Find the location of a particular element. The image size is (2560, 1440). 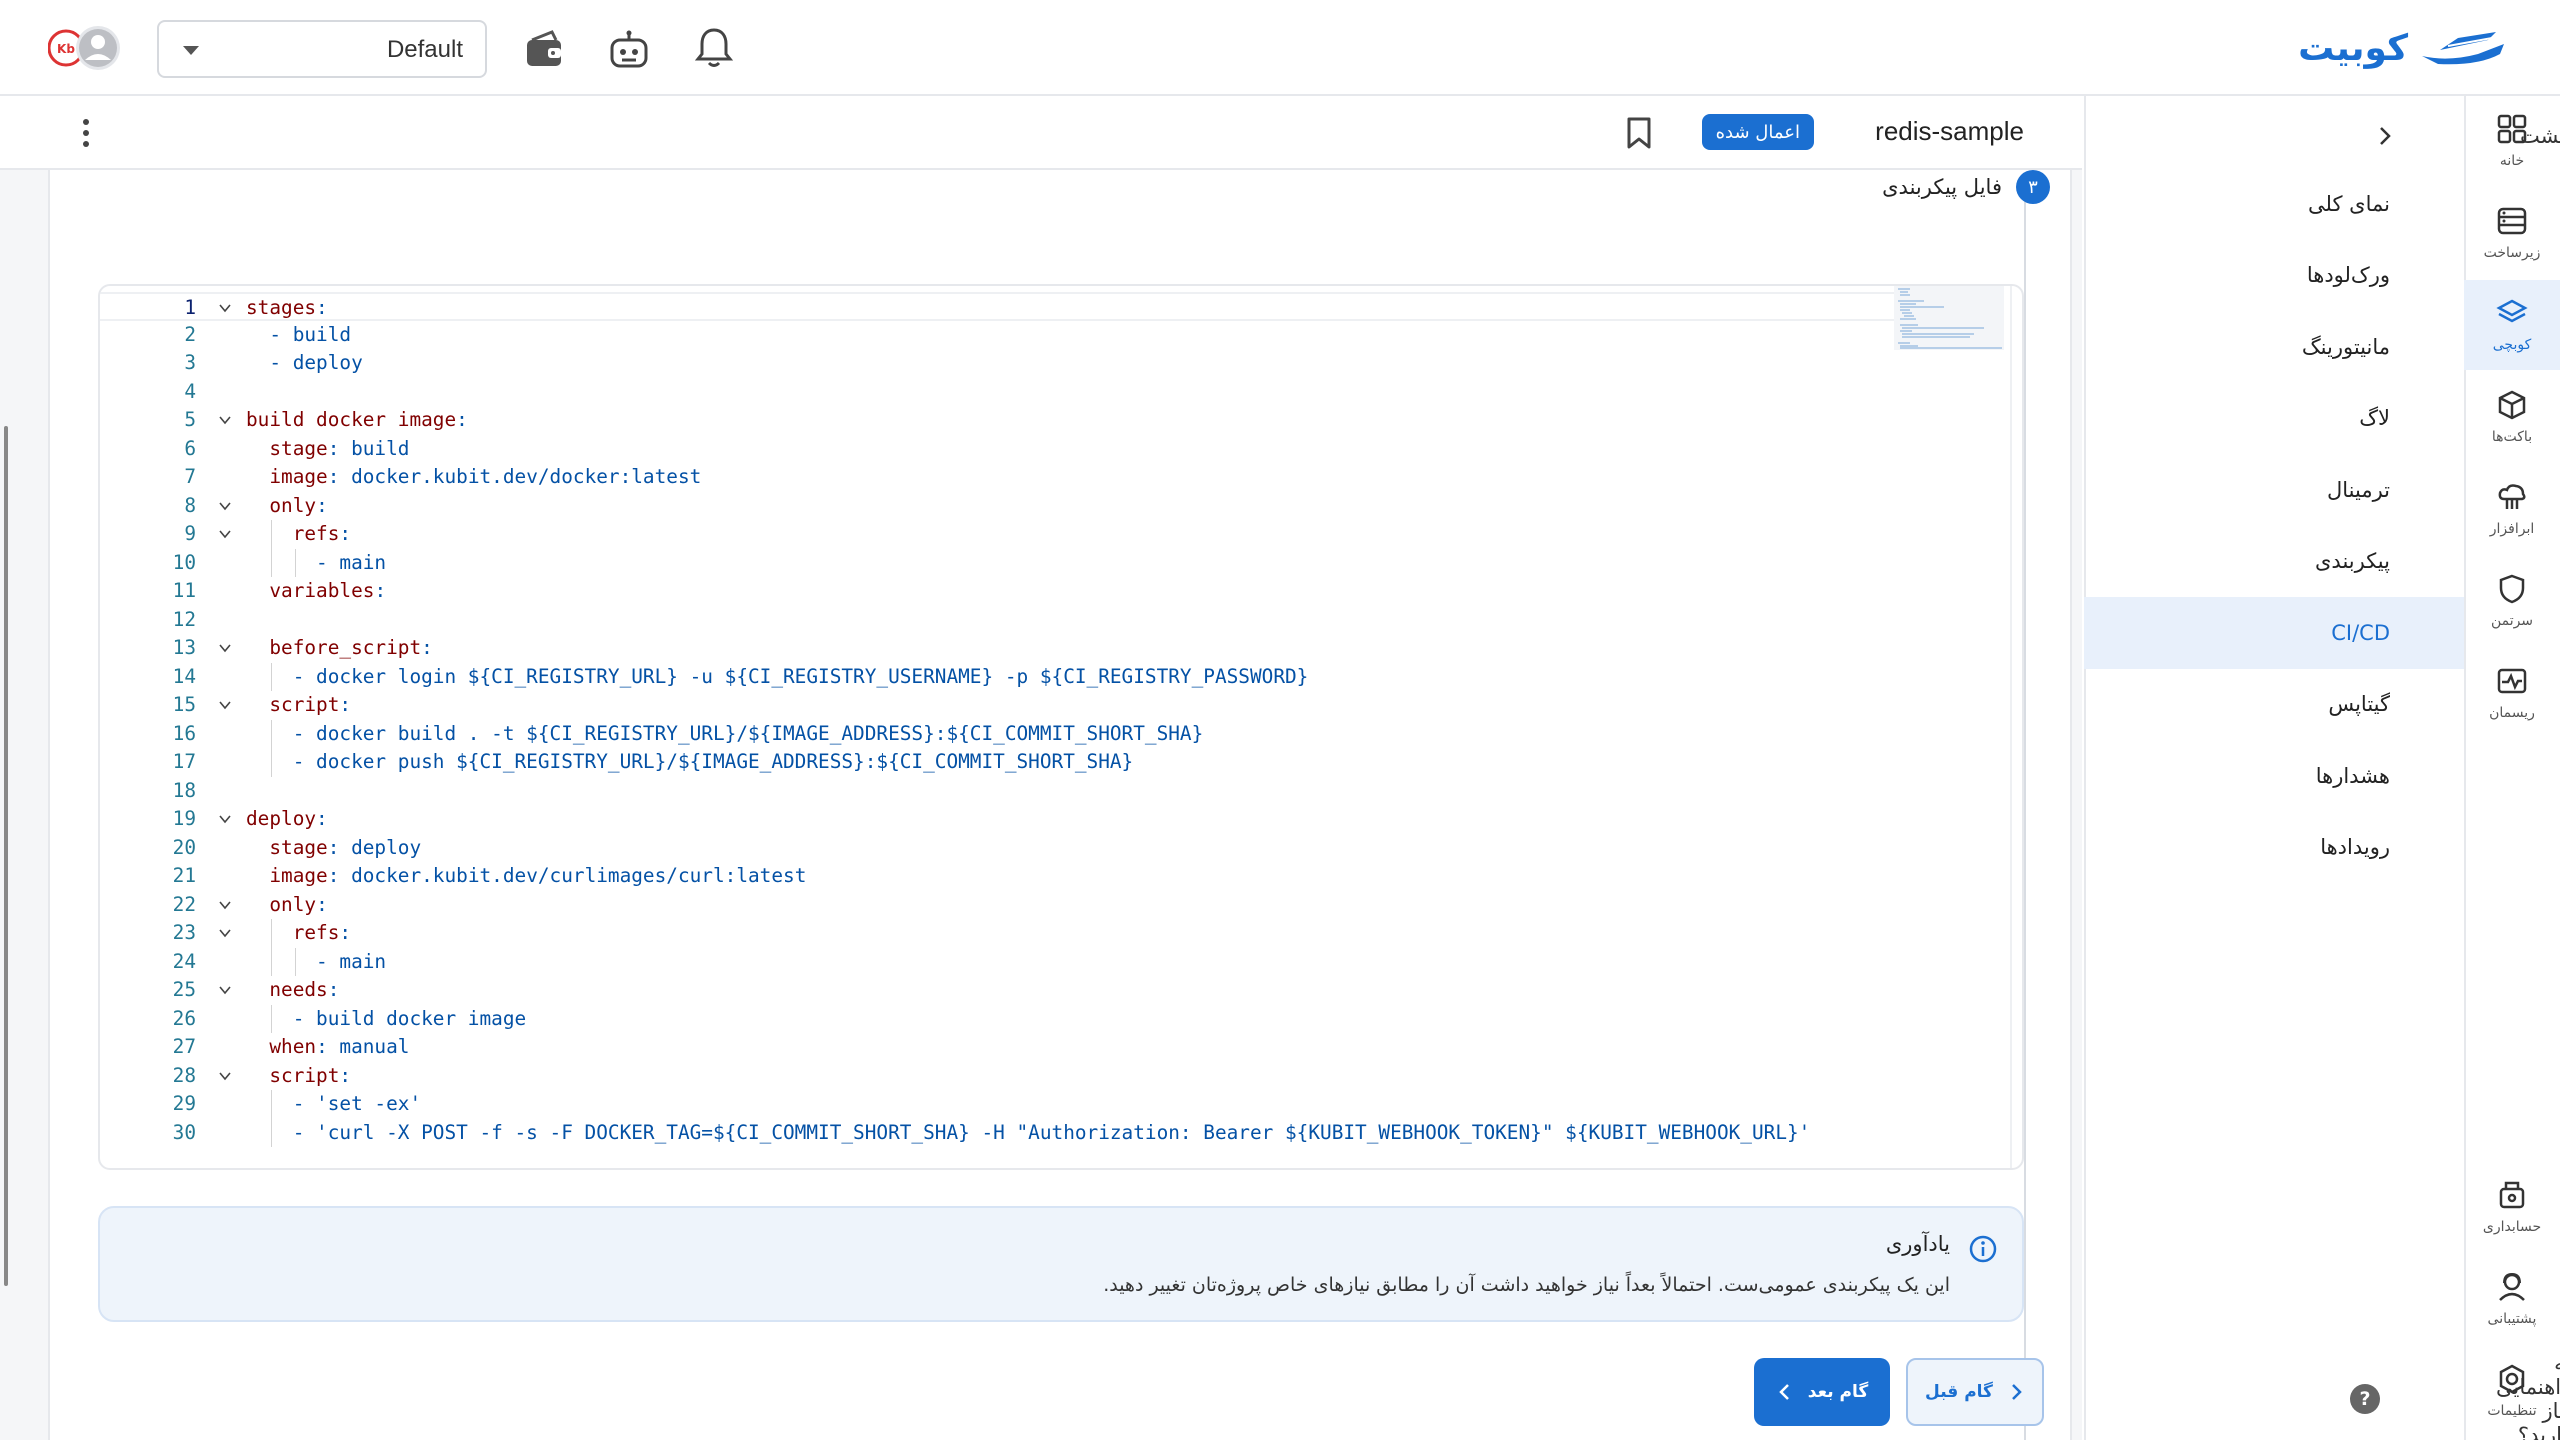

code-line: 6 stage: build is located at coordinates (1035, 449).